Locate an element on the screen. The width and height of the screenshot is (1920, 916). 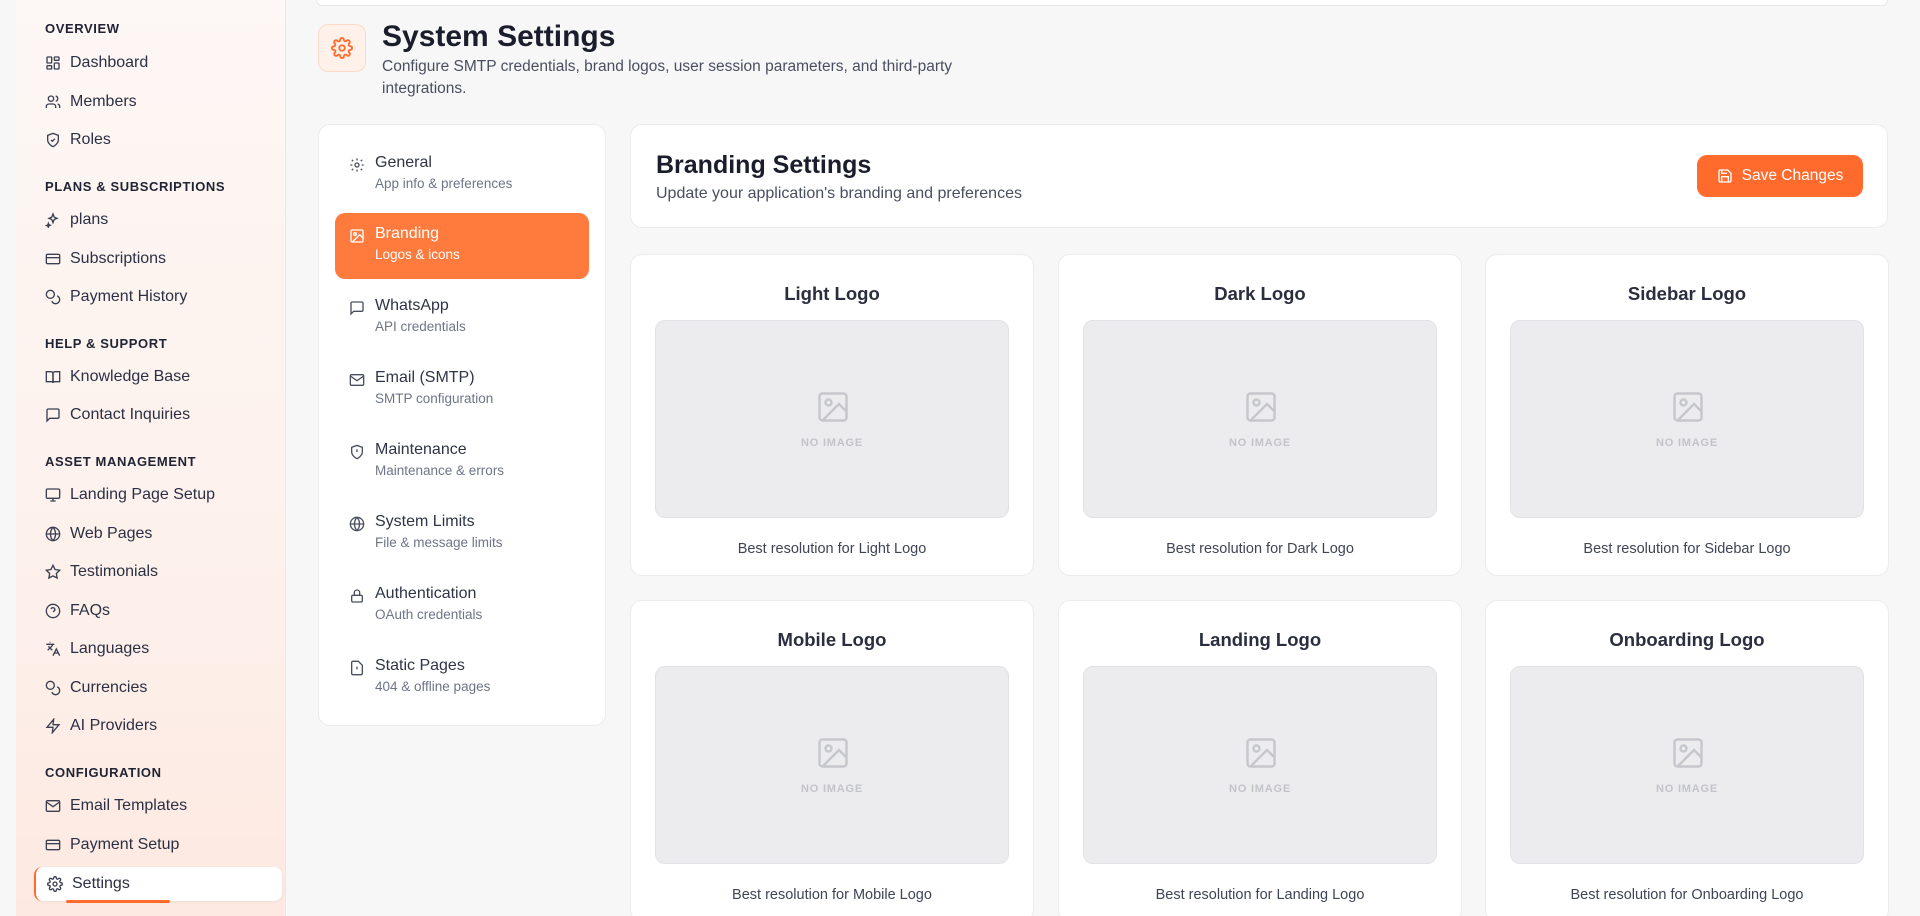
sidebar-item-label: plans is located at coordinates (89, 219).